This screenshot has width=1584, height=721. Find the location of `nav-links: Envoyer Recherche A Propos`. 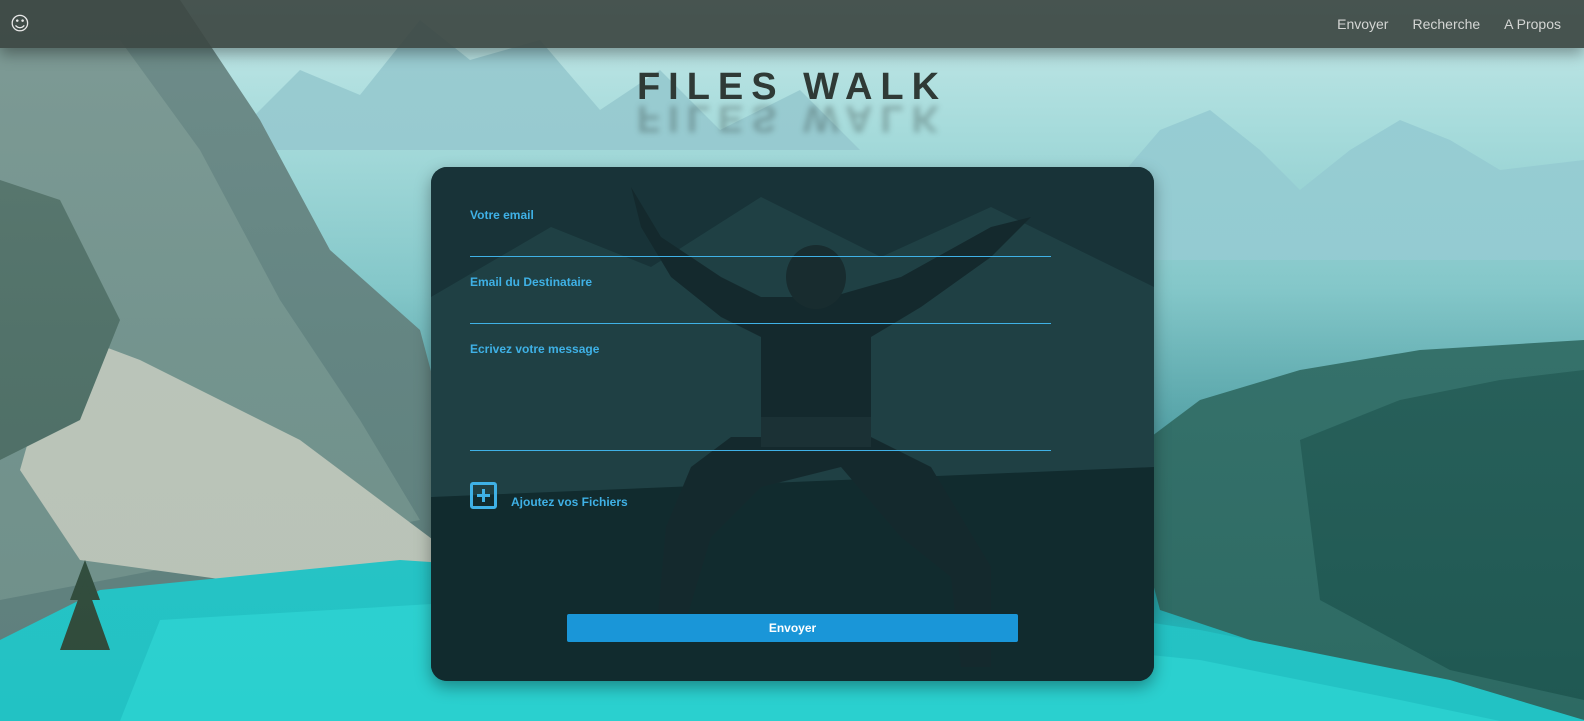

nav-links: Envoyer Recherche A Propos is located at coordinates (1449, 24).